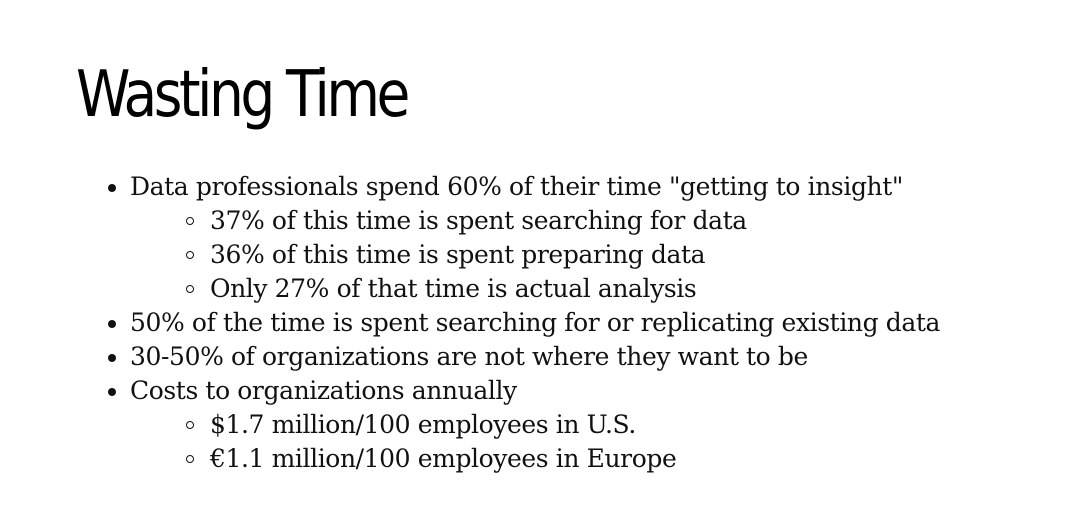  Describe the element at coordinates (443, 458) in the screenshot. I see `sub-bullet-text: €1.1 million/100 employees in Europe` at that location.